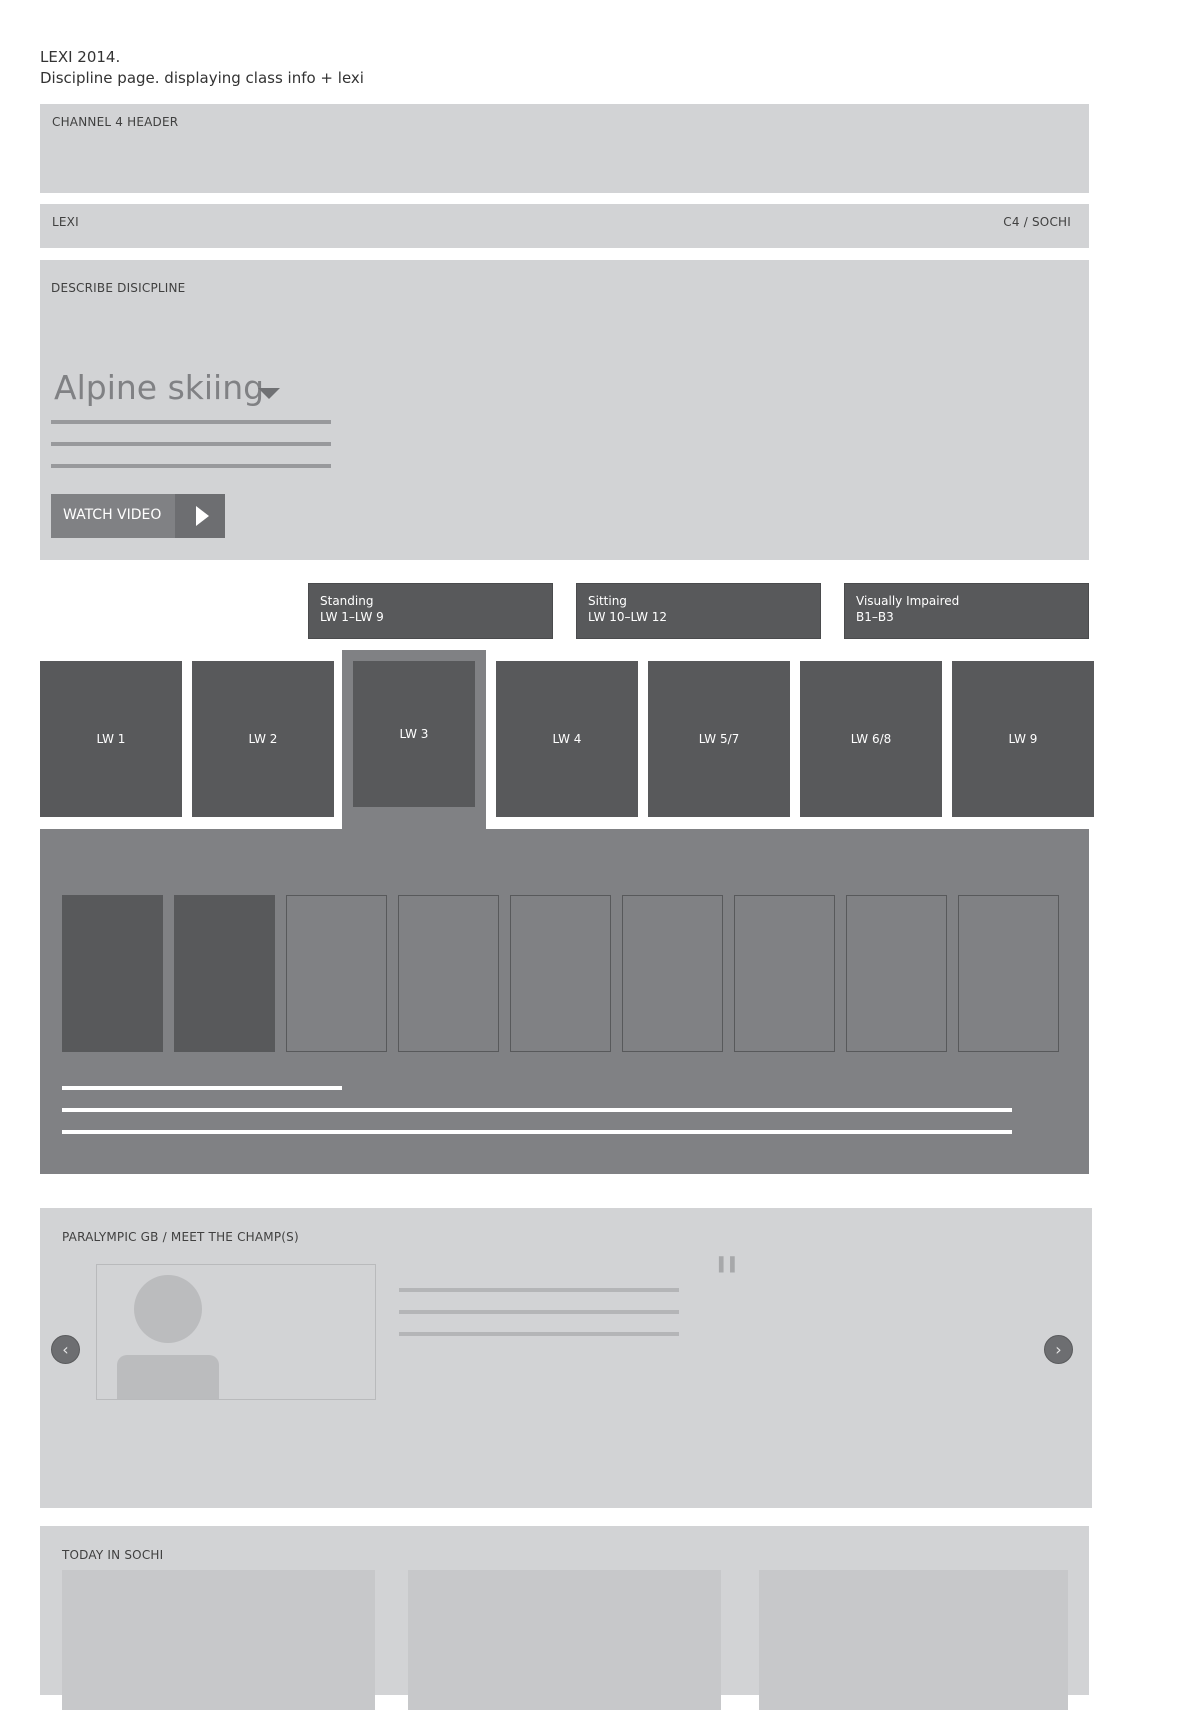  I want to click on chevron-left-icon: ‹, so click(65, 1349).